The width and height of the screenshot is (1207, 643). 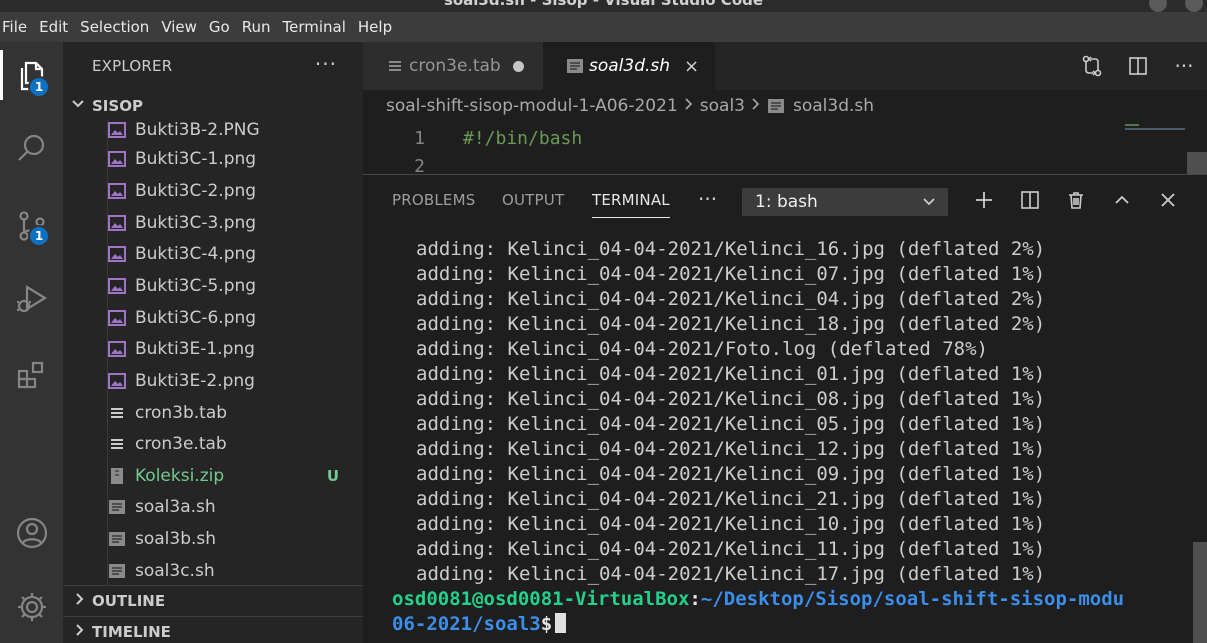 What do you see at coordinates (213, 476) in the screenshot?
I see `file-item: Koleksi.zip U` at bounding box center [213, 476].